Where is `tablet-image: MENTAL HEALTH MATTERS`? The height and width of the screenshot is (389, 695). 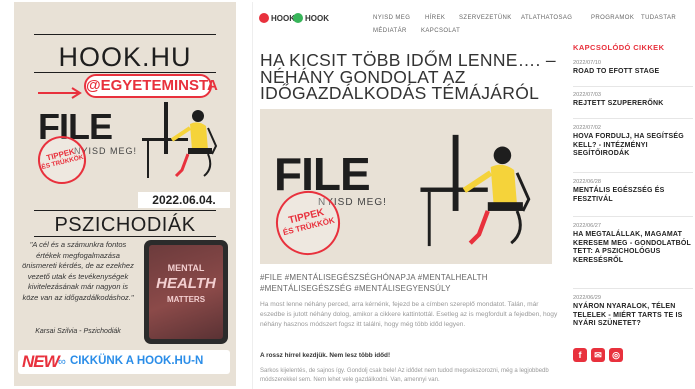 tablet-image: MENTAL HEALTH MATTERS is located at coordinates (186, 292).